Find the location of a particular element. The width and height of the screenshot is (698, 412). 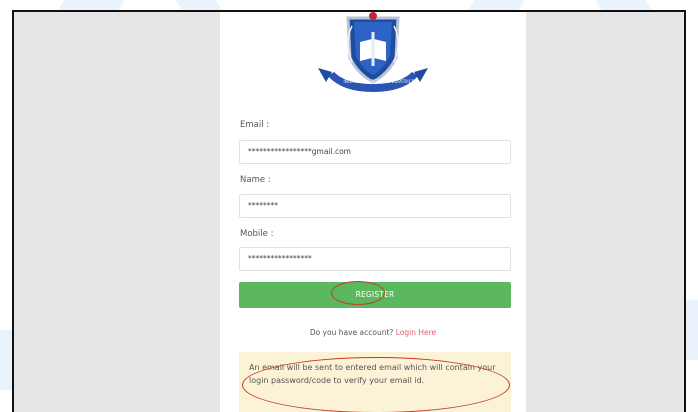

name-field: ******** is located at coordinates (375, 206).